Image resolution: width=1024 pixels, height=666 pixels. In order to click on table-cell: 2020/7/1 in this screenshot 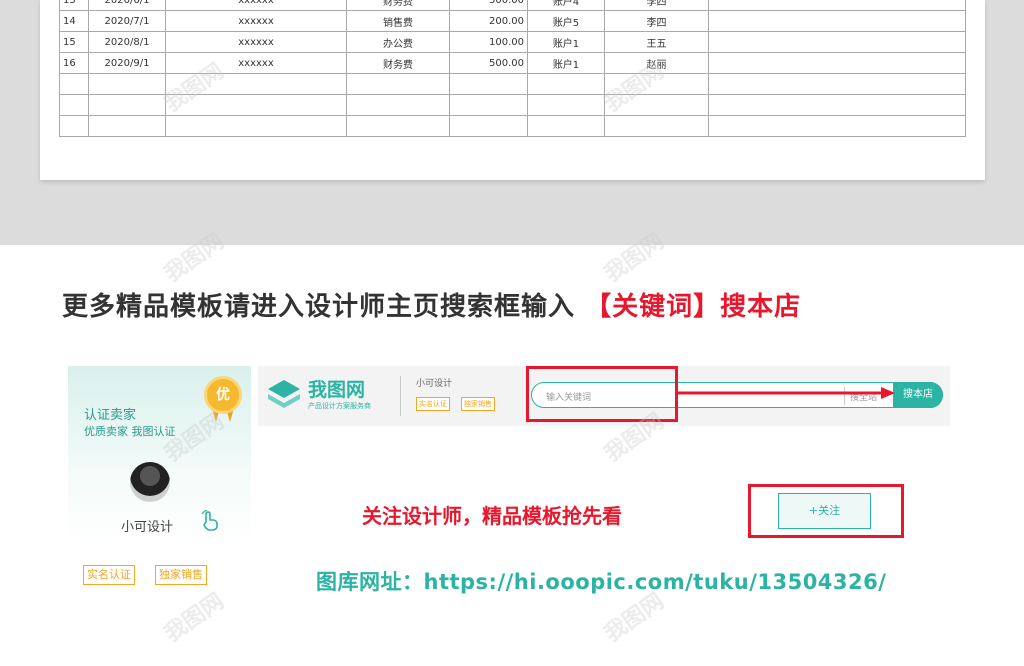, I will do `click(127, 21)`.